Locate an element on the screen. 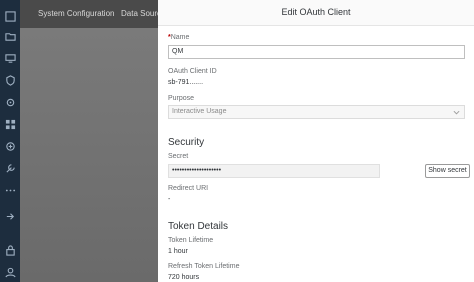 The height and width of the screenshot is (282, 474). token-lifetime-label: Token Lifetime is located at coordinates (191, 240).